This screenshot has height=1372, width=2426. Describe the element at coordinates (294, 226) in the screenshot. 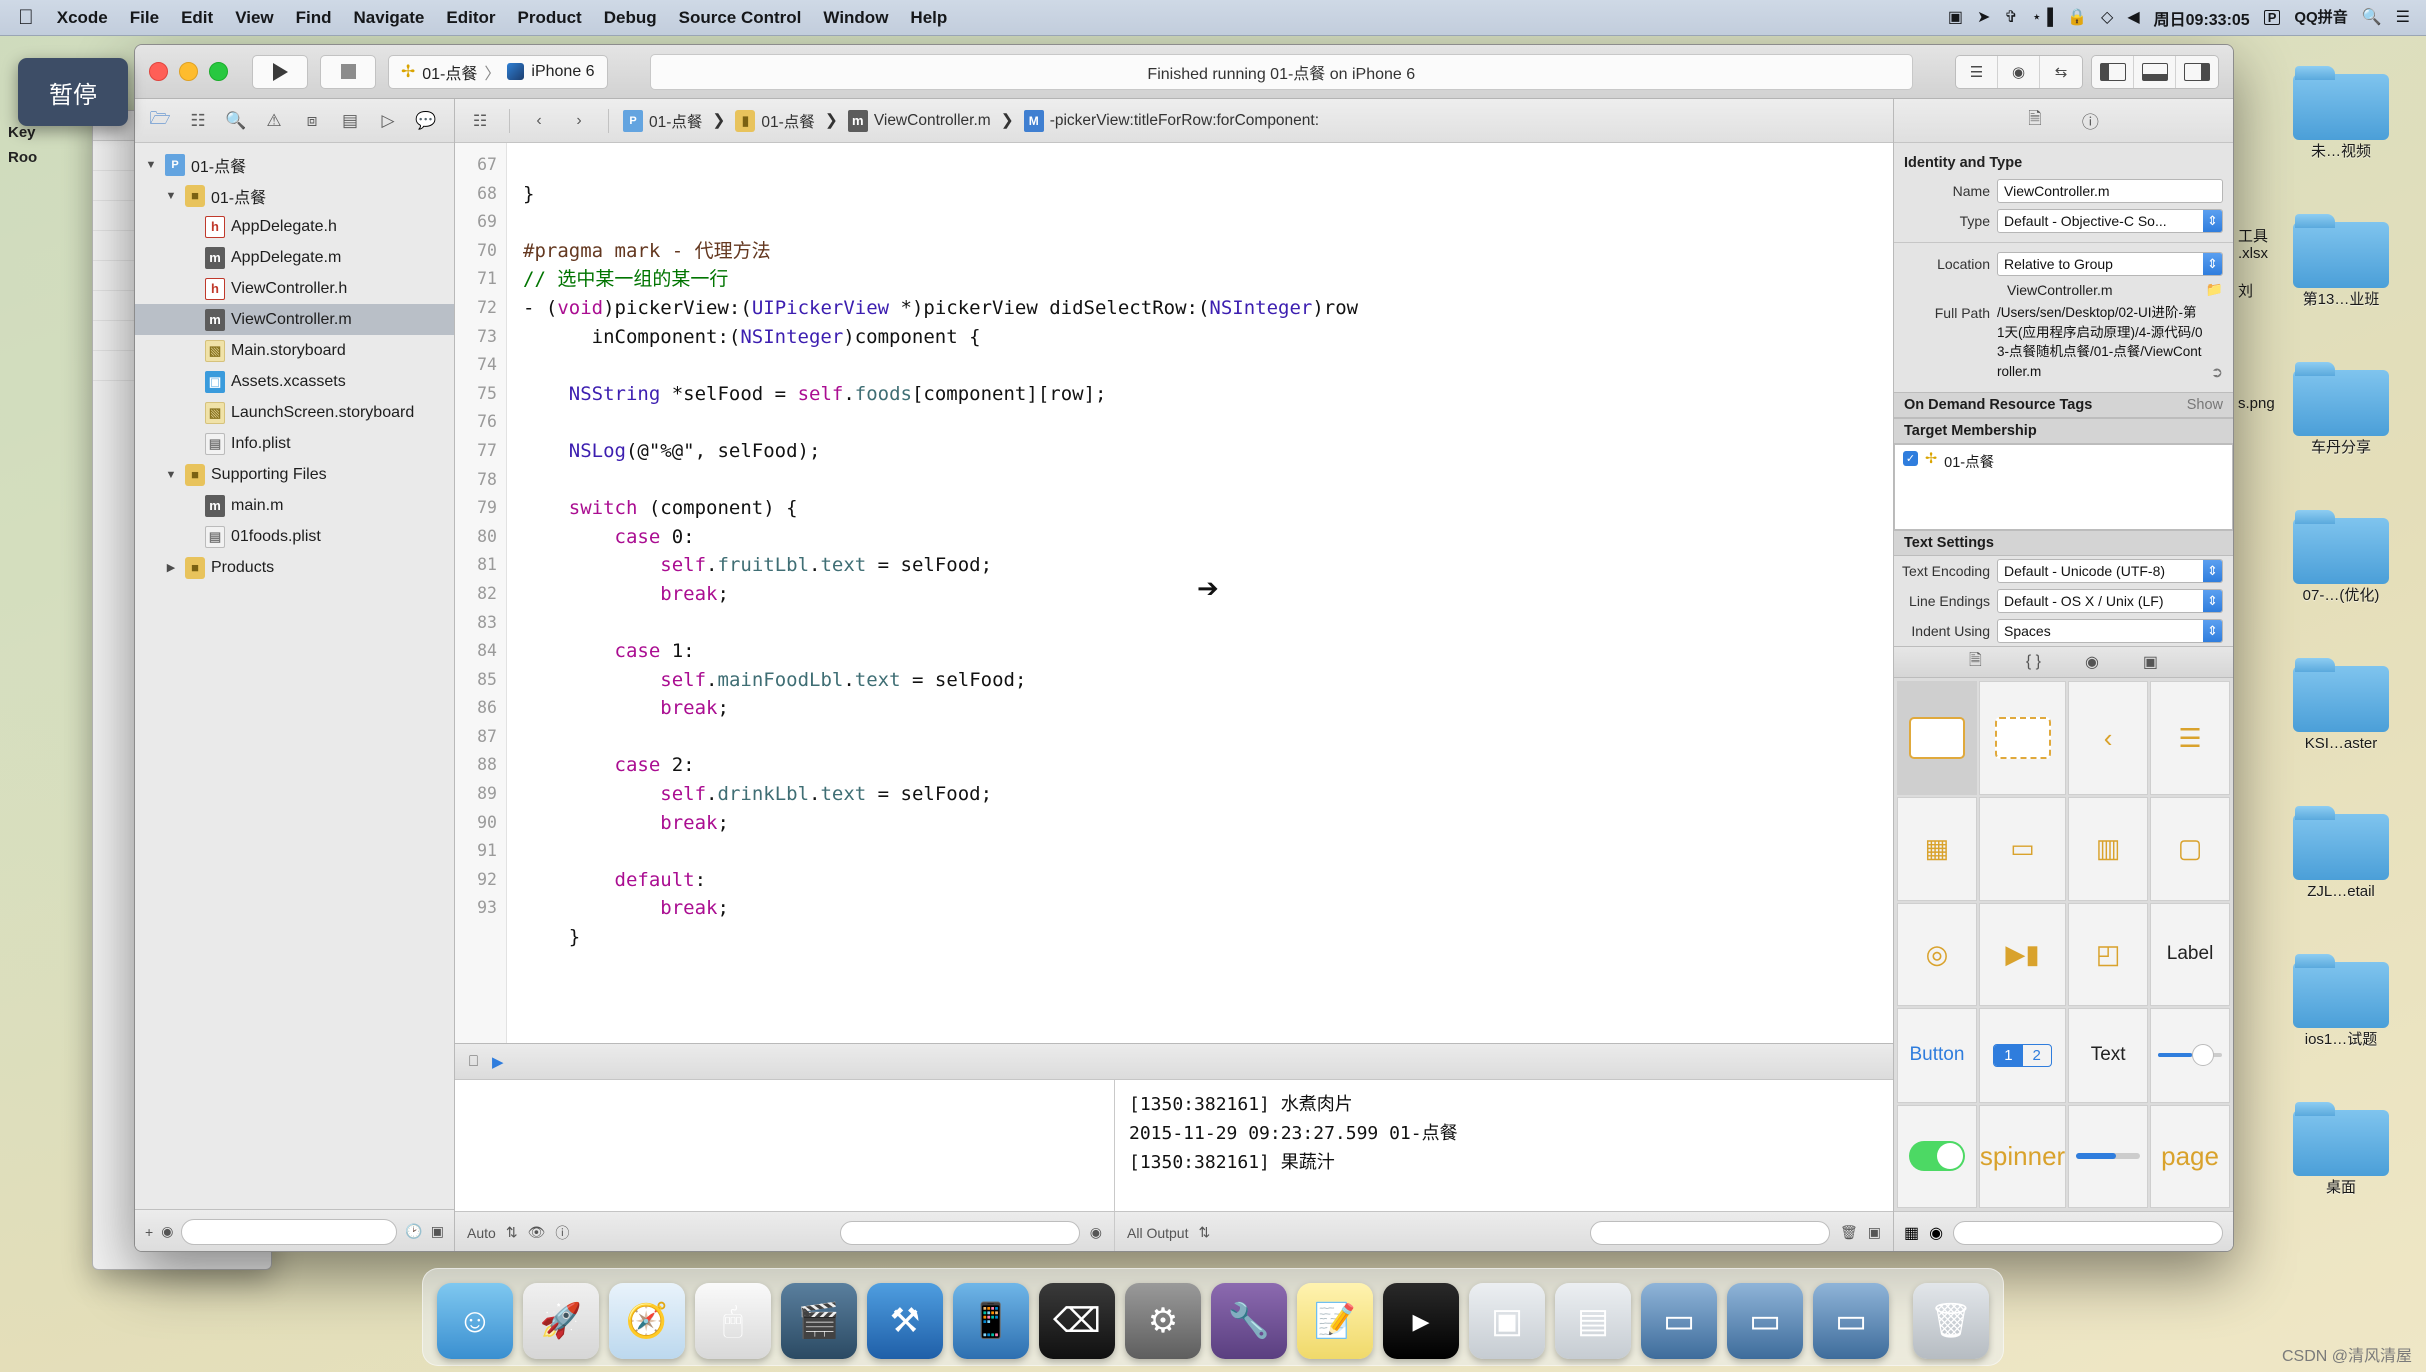

I see `file-tree-row: h AppDelegate.h` at that location.